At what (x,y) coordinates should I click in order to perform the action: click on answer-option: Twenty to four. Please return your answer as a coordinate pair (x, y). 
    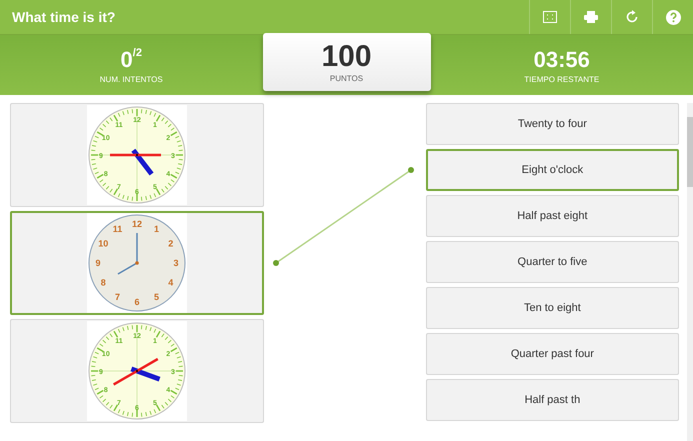
    Looking at the image, I should click on (553, 124).